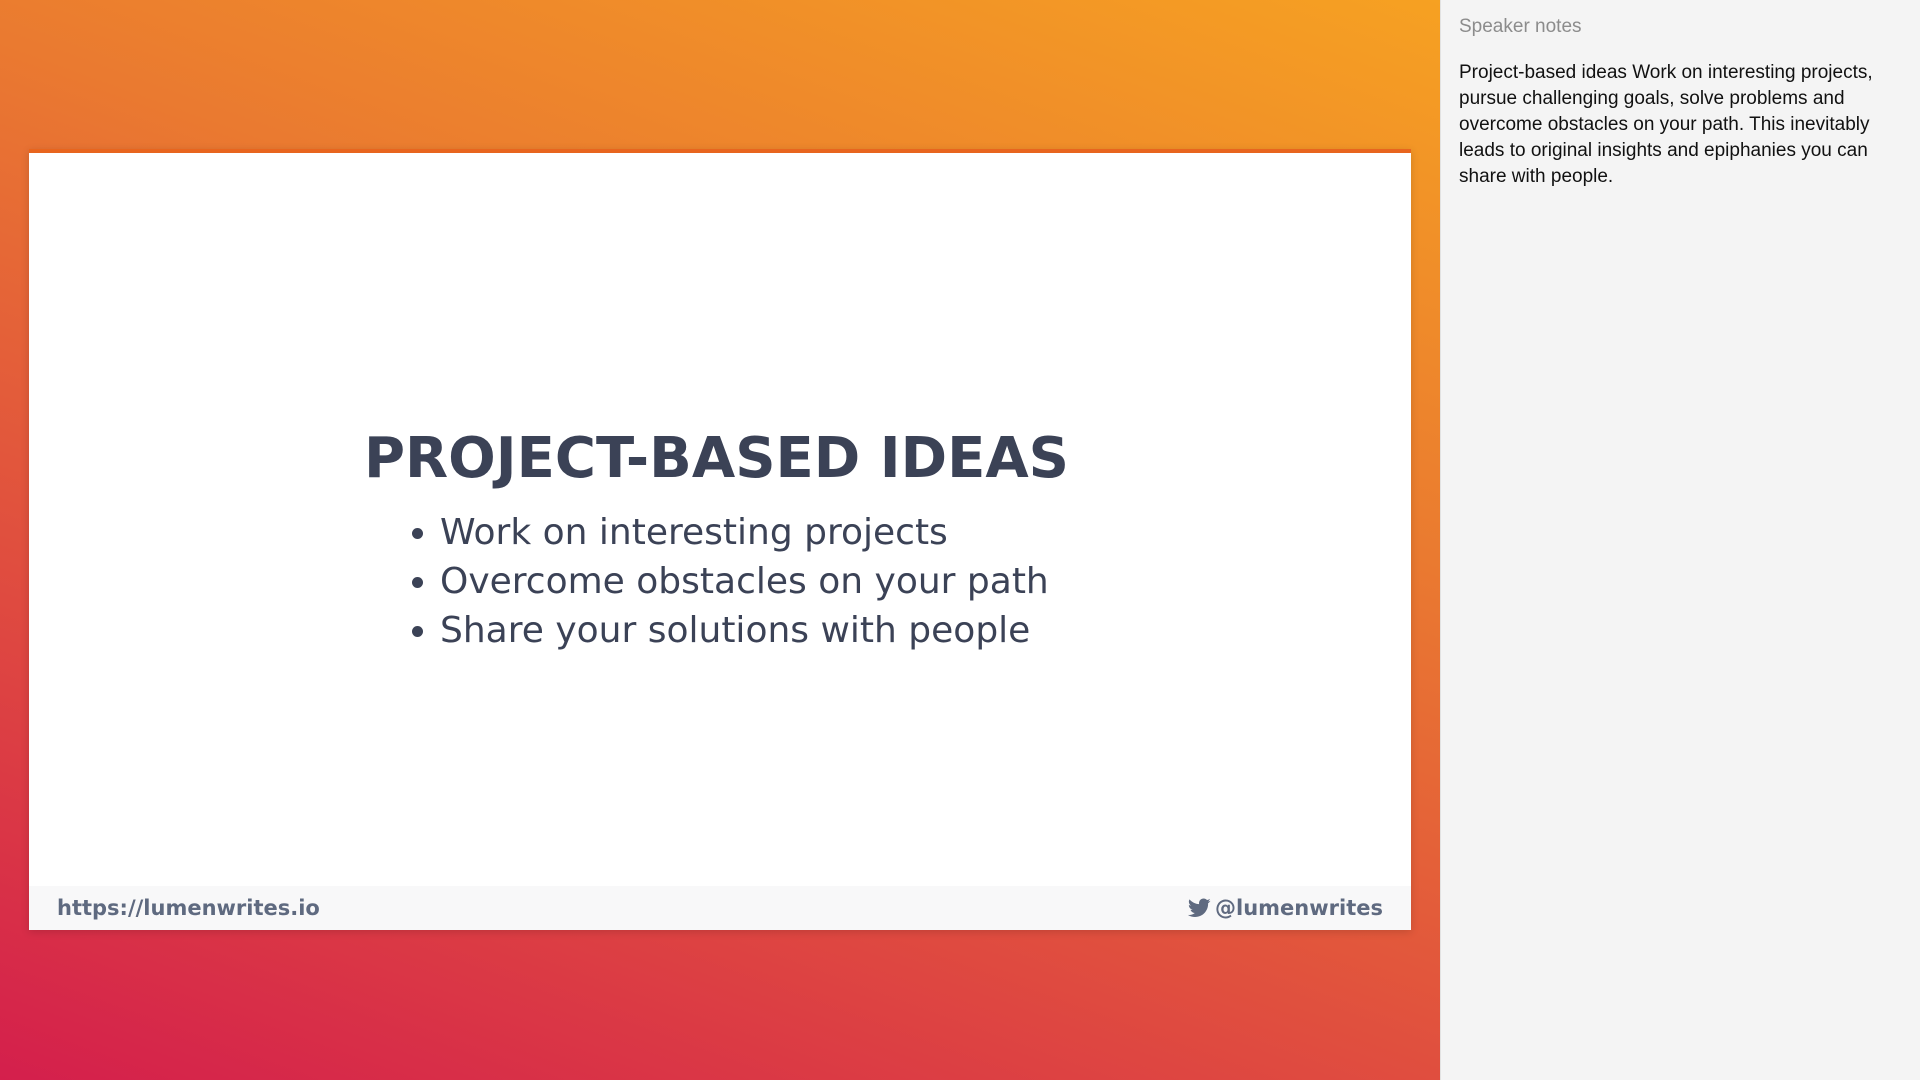  What do you see at coordinates (802, 532) in the screenshot?
I see `slide-bullet: Work on interesting projects` at bounding box center [802, 532].